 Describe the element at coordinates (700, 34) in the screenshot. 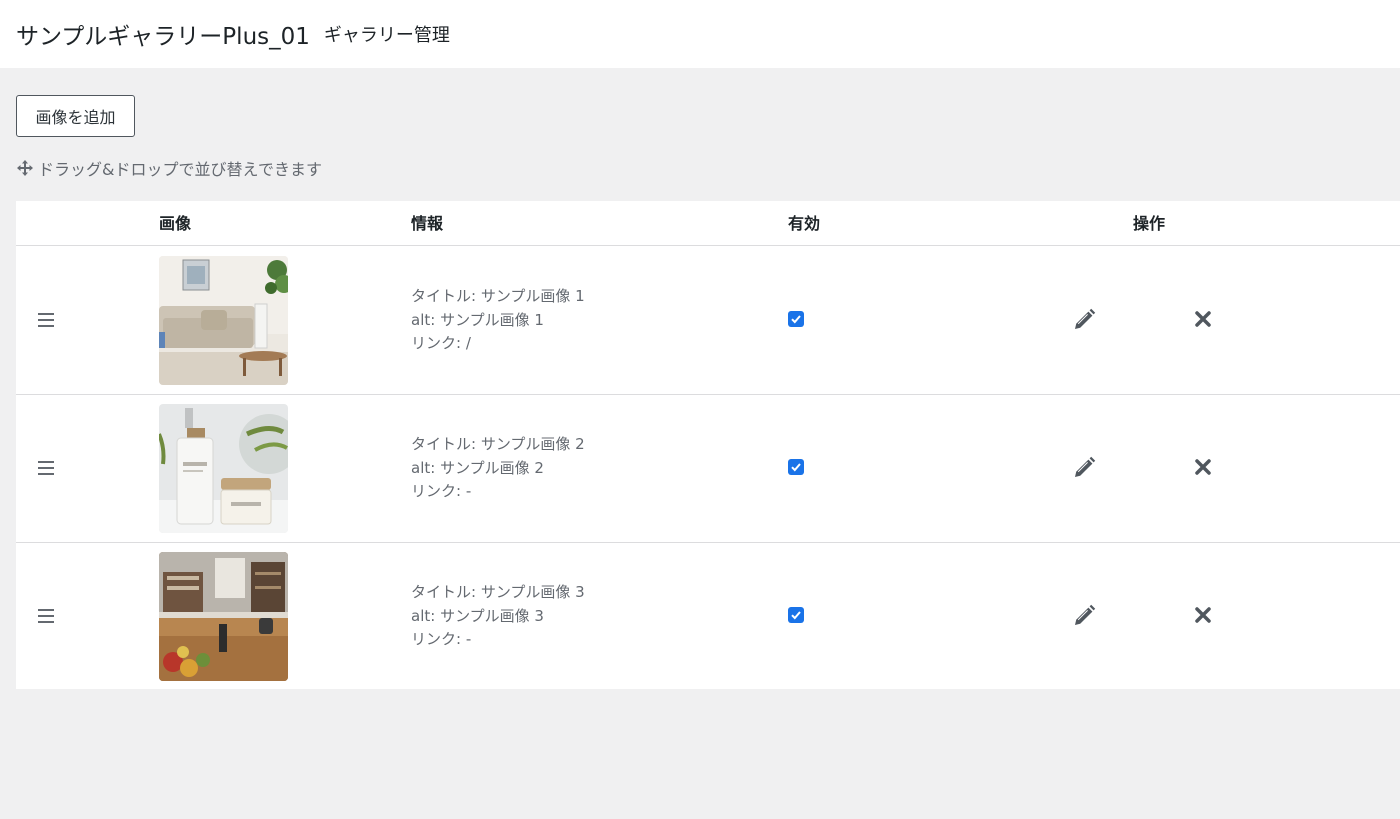

I see `top-bar: サンプルギャラリーPlus_01 ギャラリー管理` at that location.